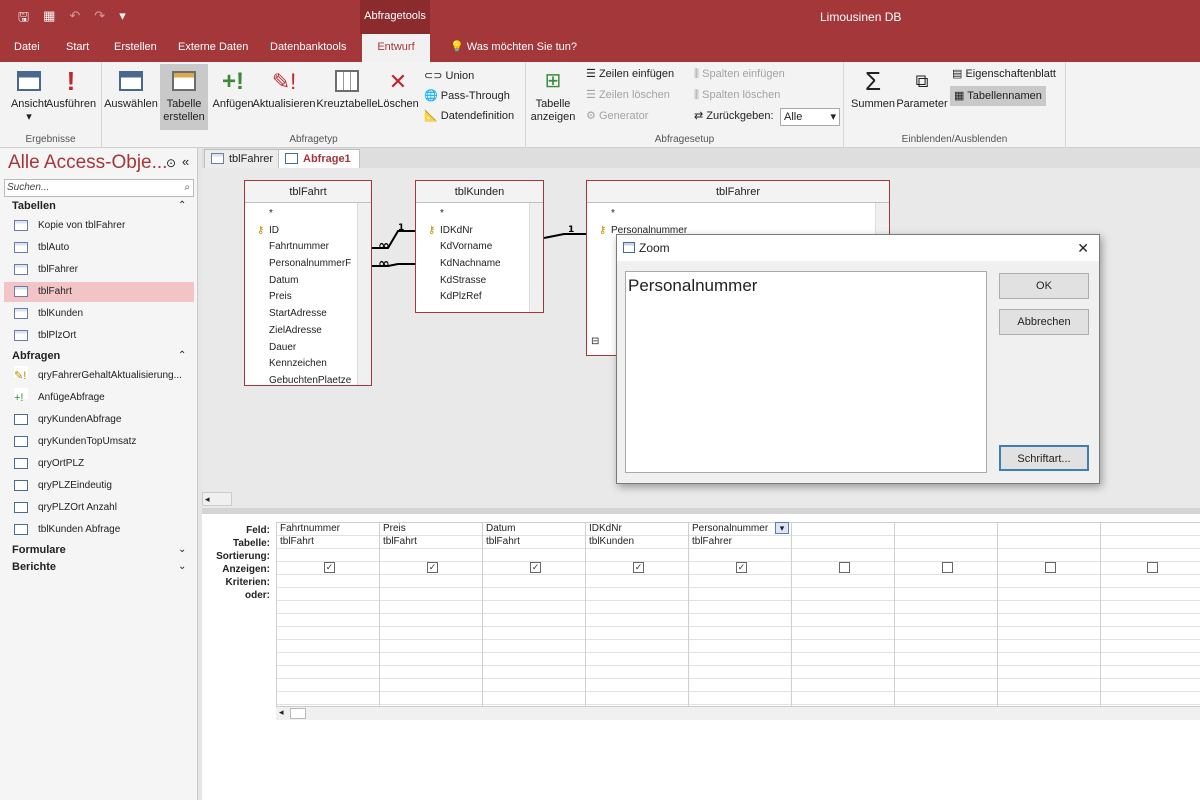  What do you see at coordinates (27, 48) in the screenshot?
I see `tab-datei: Datei` at bounding box center [27, 48].